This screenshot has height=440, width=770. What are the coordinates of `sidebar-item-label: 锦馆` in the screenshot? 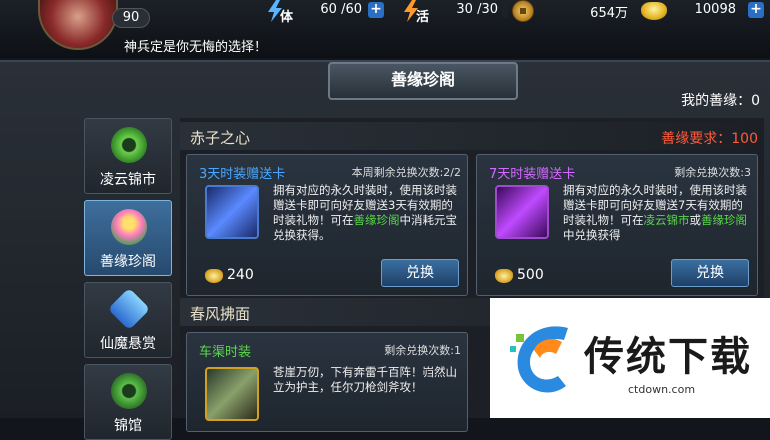 It's located at (128, 426).